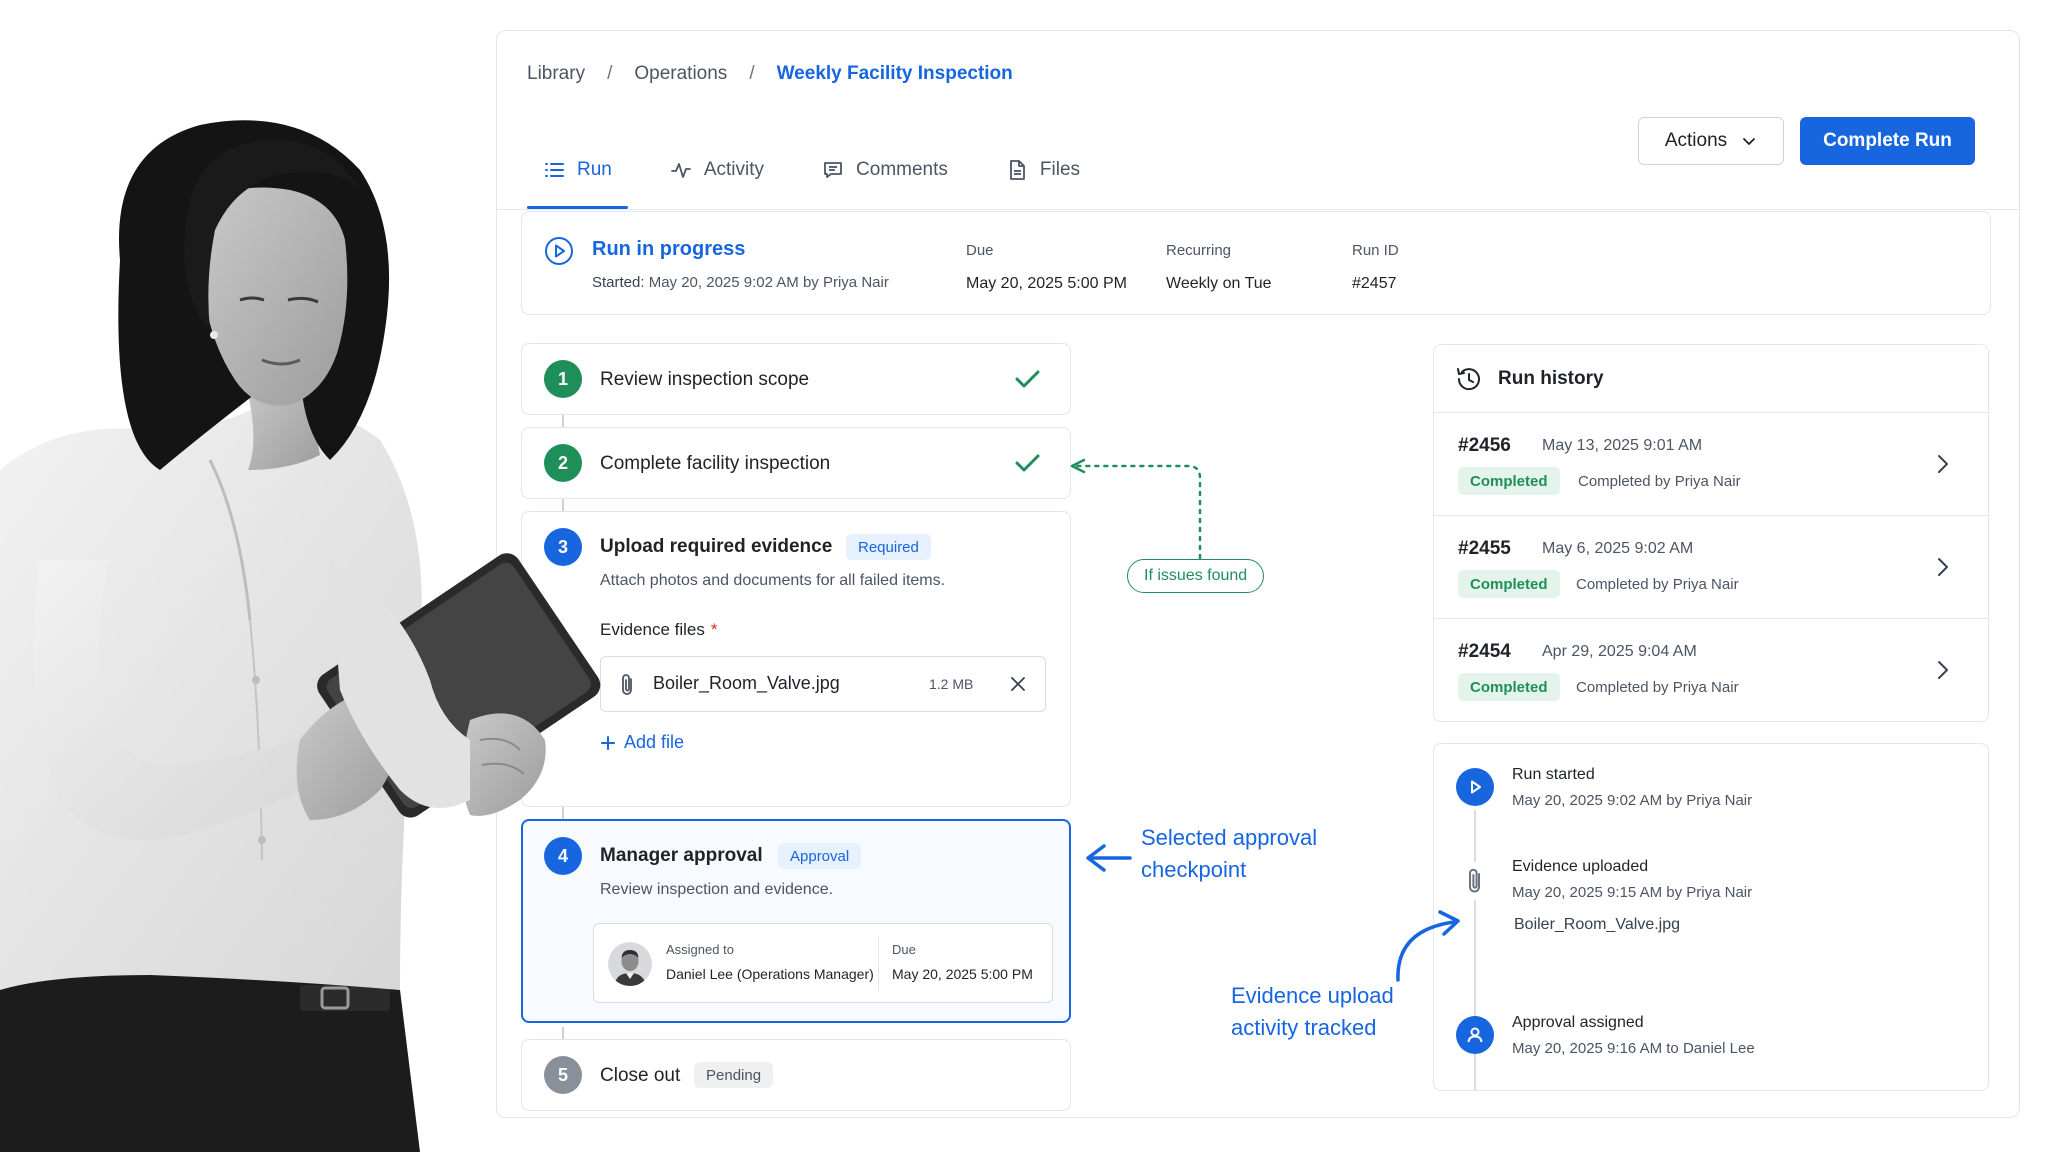  What do you see at coordinates (1484, 445) in the screenshot?
I see `history-run-id: #2456` at bounding box center [1484, 445].